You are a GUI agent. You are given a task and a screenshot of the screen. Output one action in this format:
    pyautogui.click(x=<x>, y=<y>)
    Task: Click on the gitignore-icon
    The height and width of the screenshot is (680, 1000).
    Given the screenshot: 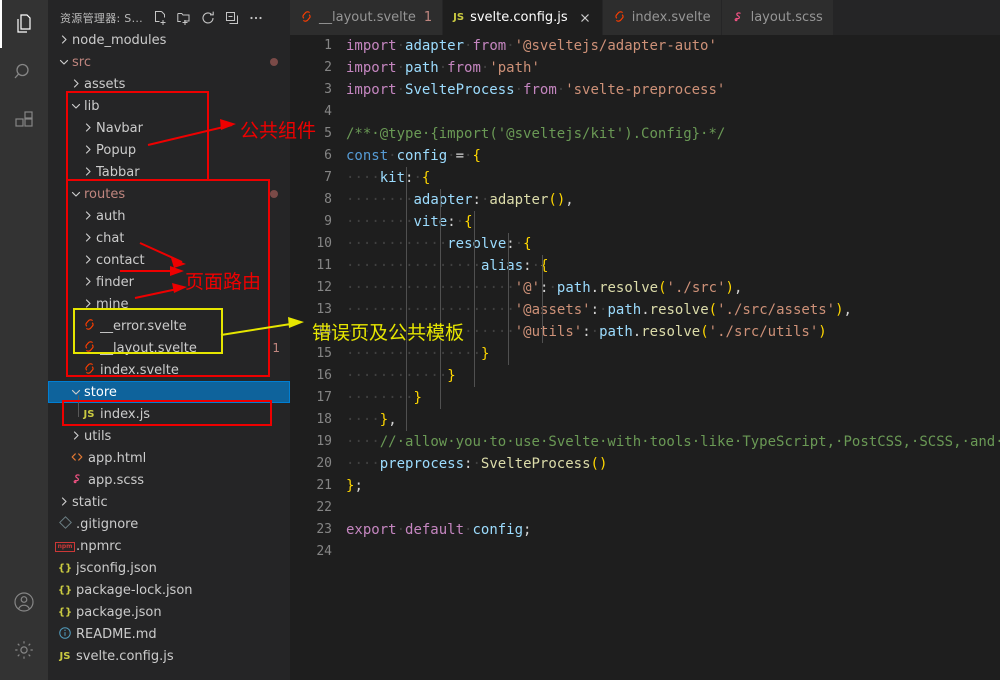 What is the action you would take?
    pyautogui.click(x=65, y=524)
    